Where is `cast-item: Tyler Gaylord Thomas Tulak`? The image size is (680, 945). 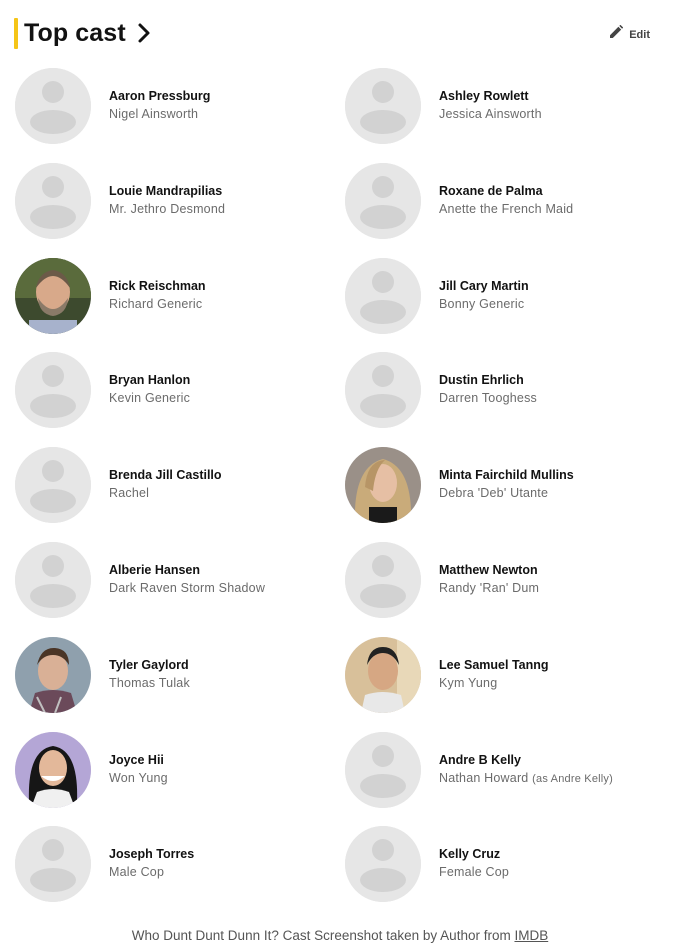
cast-item: Tyler Gaylord Thomas Tulak is located at coordinates (175, 675).